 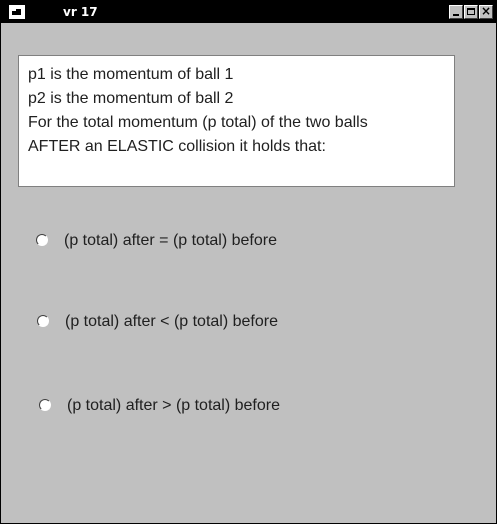 What do you see at coordinates (131, 74) in the screenshot?
I see `question-line-1: p1 is the momentum of ball 1` at bounding box center [131, 74].